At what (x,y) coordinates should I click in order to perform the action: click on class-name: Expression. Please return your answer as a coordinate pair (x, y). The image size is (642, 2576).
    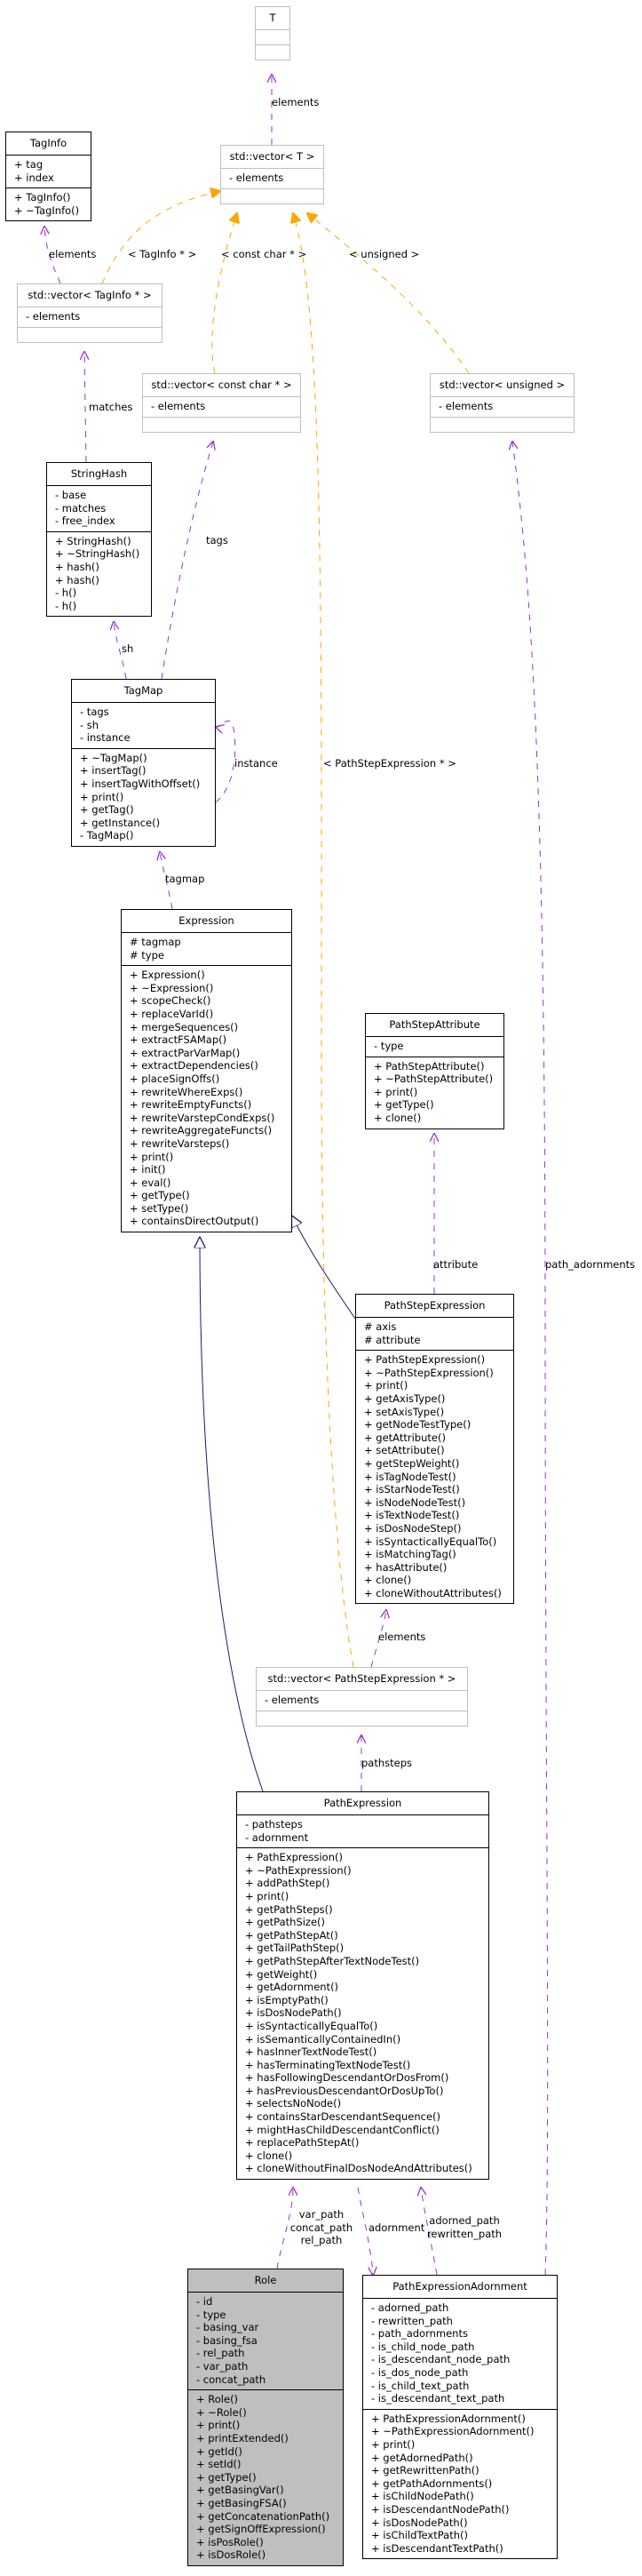
    Looking at the image, I should click on (206, 920).